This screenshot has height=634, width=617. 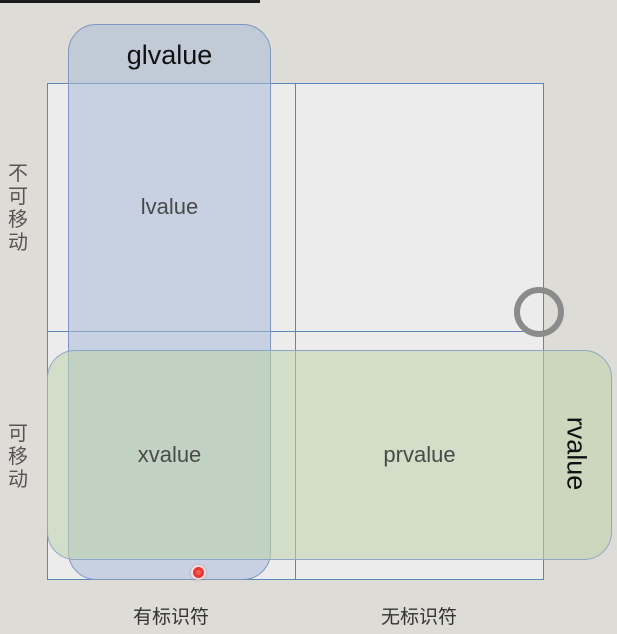 What do you see at coordinates (418, 617) in the screenshot?
I see `col-label-no-identity: 无标识符` at bounding box center [418, 617].